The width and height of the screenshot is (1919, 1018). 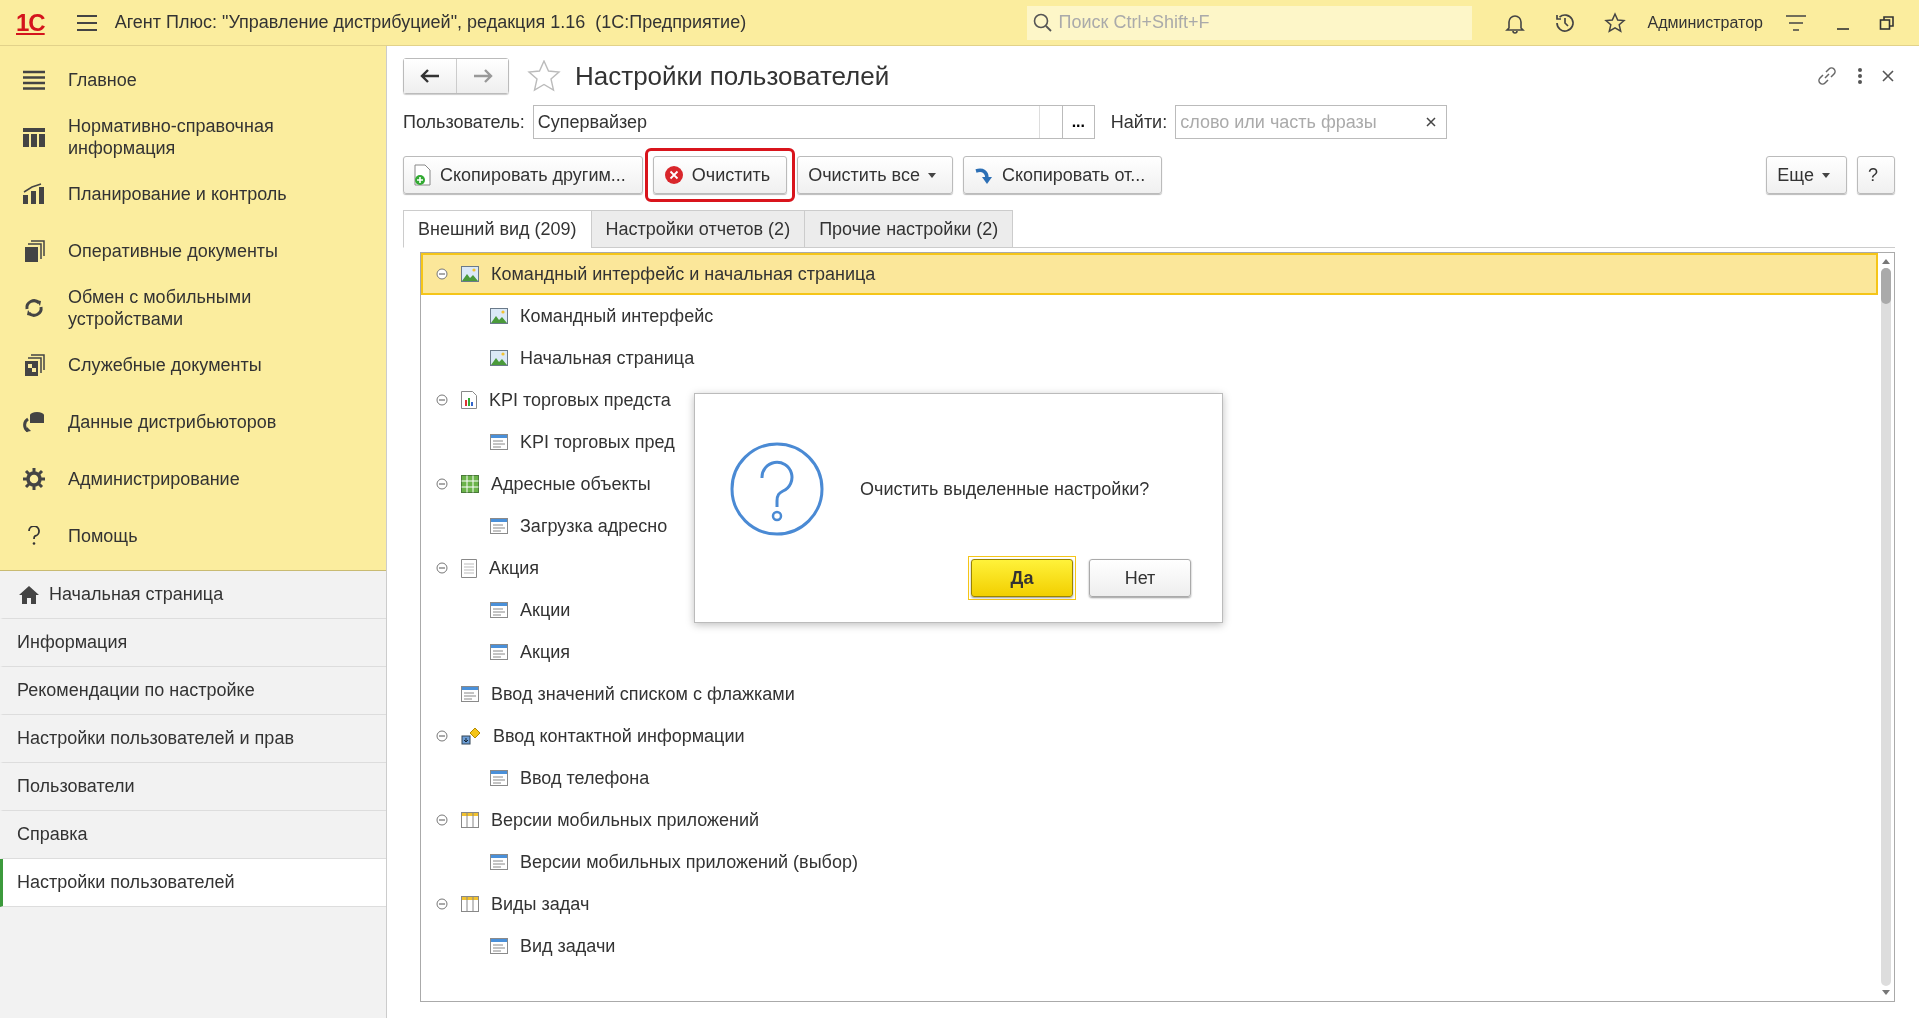 What do you see at coordinates (34, 307) in the screenshot?
I see `sync-icon` at bounding box center [34, 307].